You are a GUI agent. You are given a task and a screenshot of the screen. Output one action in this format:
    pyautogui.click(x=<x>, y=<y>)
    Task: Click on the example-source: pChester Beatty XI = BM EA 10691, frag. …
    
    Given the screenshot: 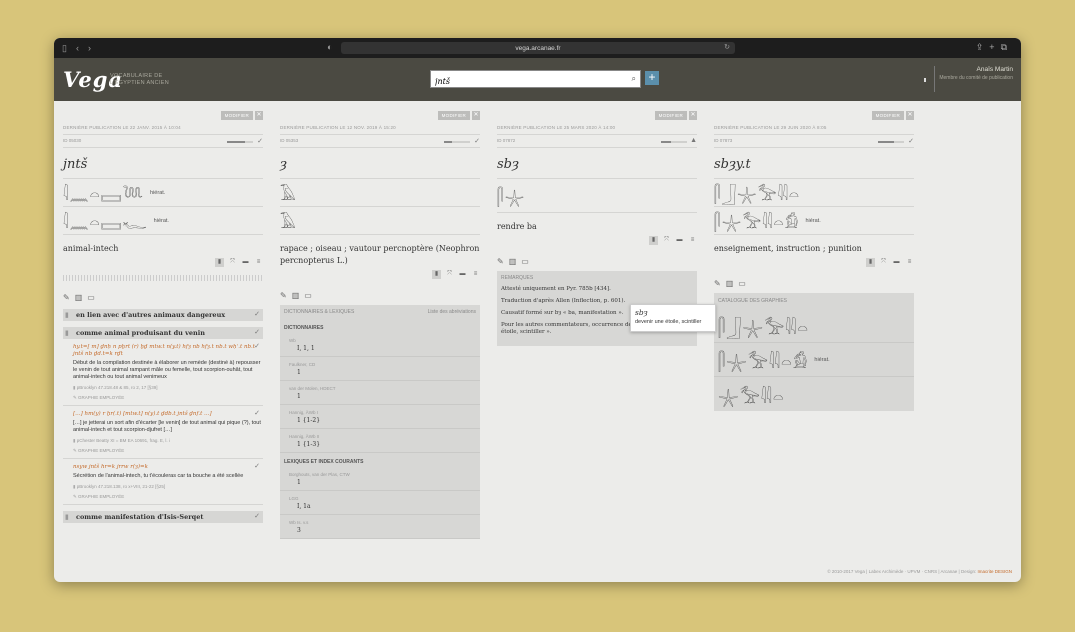 What is the action you would take?
    pyautogui.click(x=168, y=441)
    